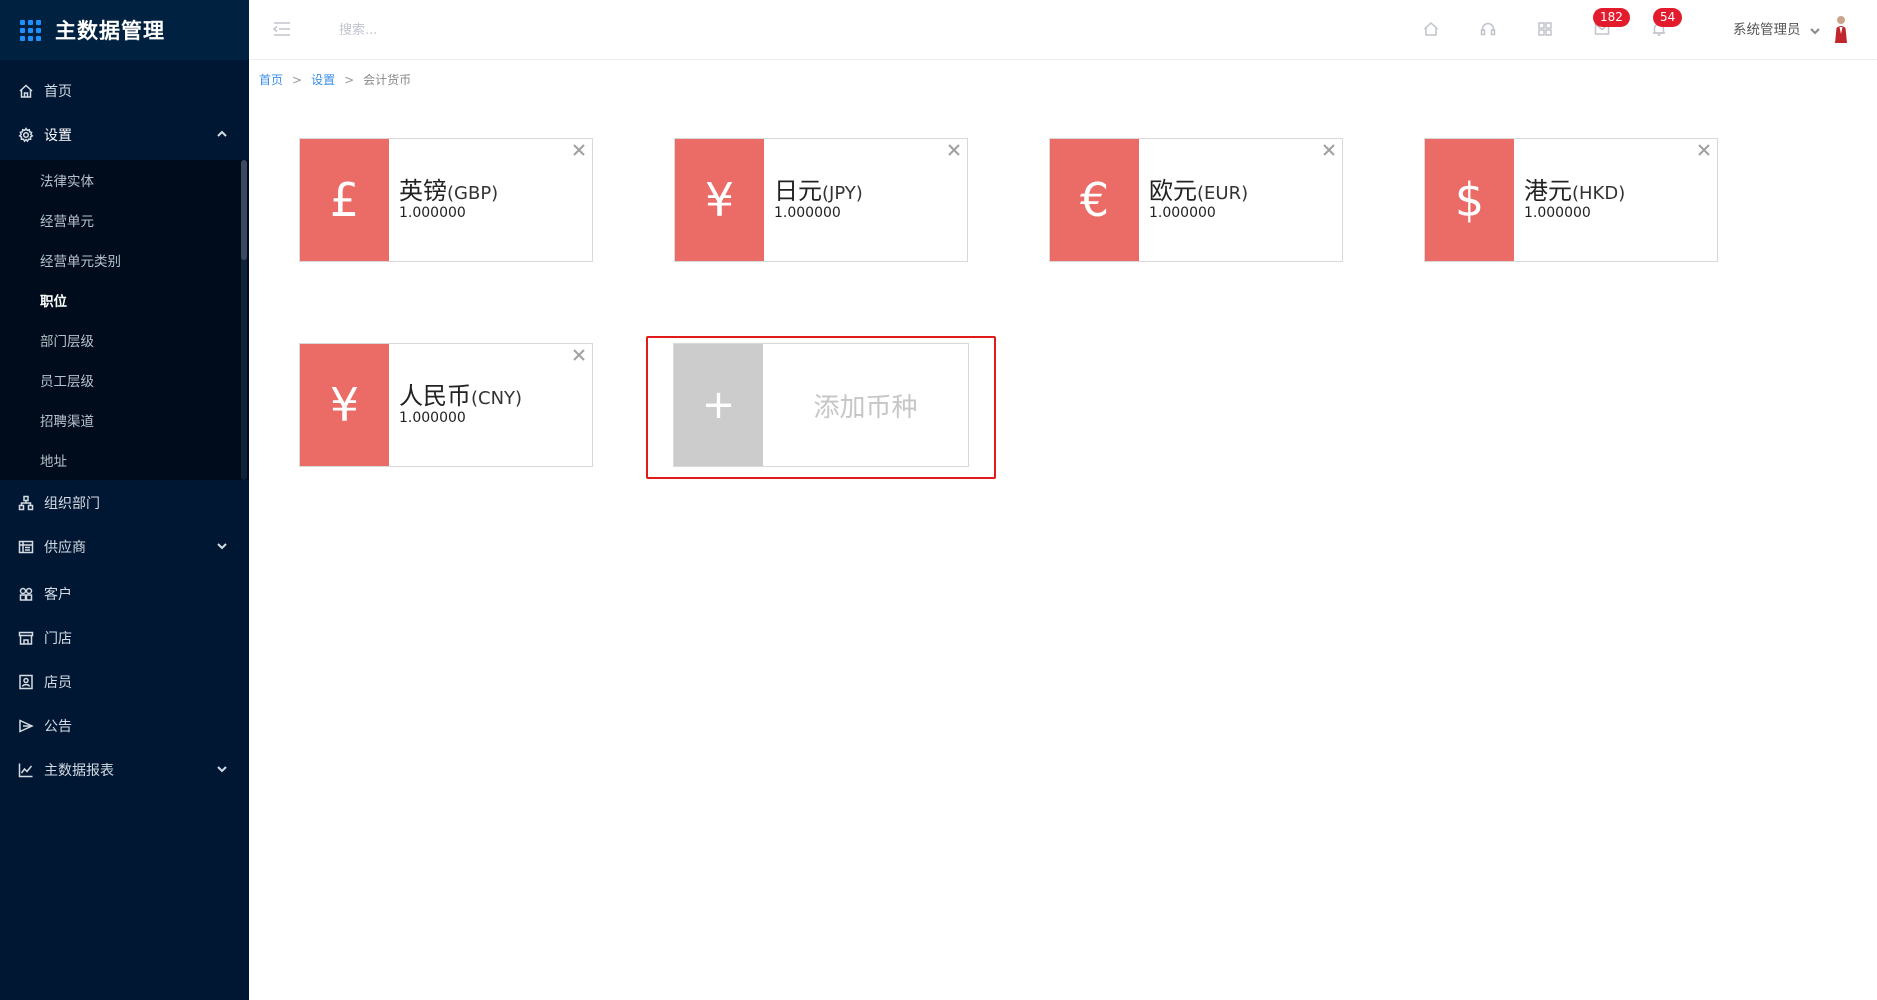  Describe the element at coordinates (244, 210) in the screenshot. I see `scrollbar-thumb` at that location.